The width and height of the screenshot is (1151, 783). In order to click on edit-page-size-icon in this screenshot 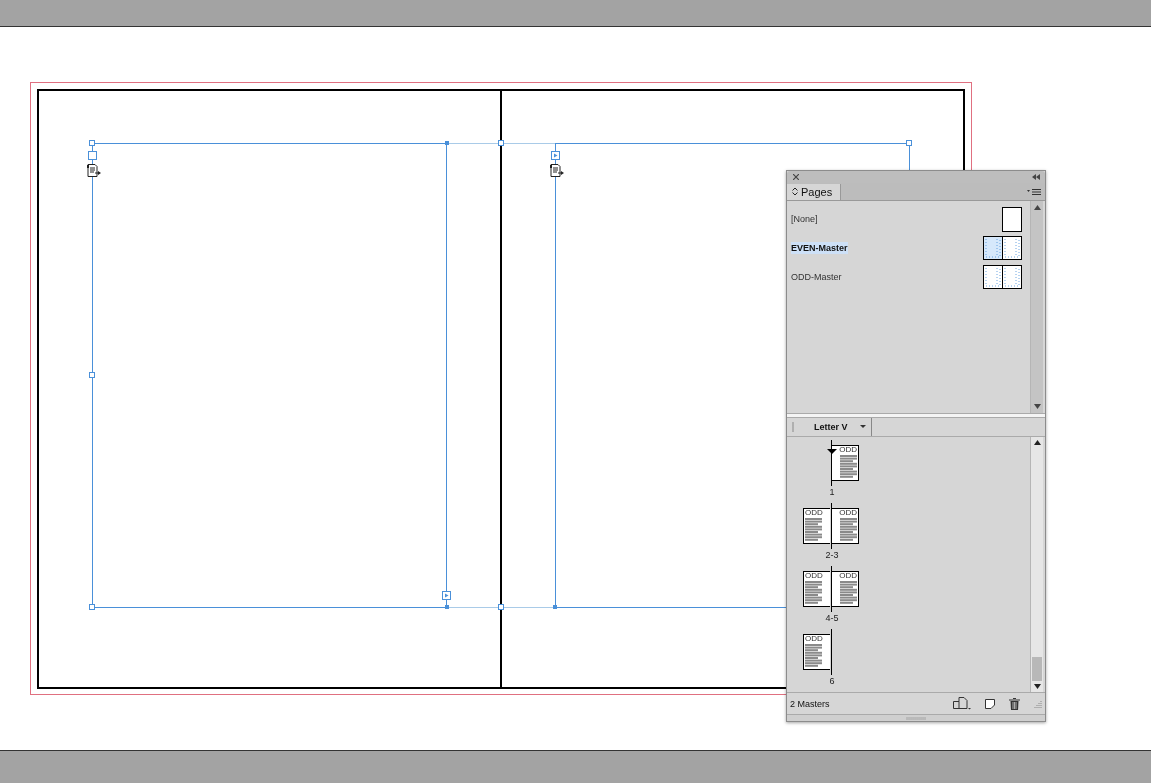, I will do `click(962, 704)`.